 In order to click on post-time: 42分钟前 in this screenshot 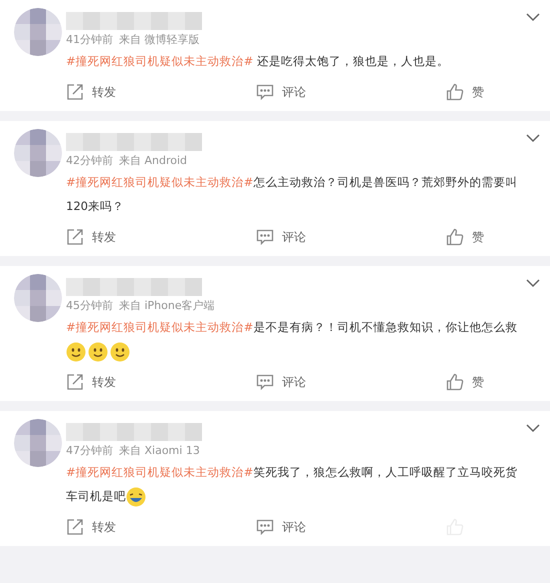, I will do `click(89, 160)`.